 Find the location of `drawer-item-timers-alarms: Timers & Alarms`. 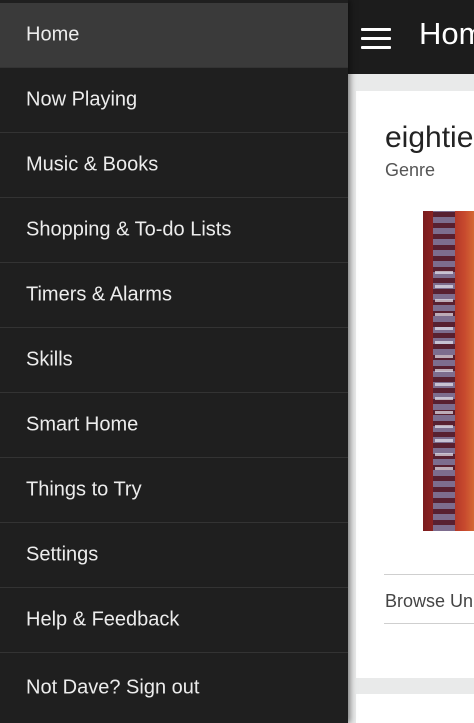

drawer-item-timers-alarms: Timers & Alarms is located at coordinates (174, 295).